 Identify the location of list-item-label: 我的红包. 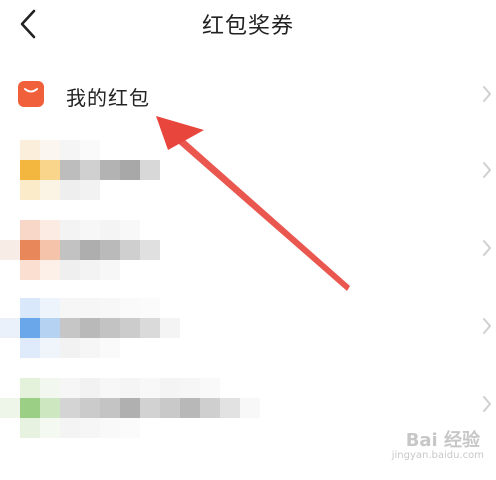
(108, 98).